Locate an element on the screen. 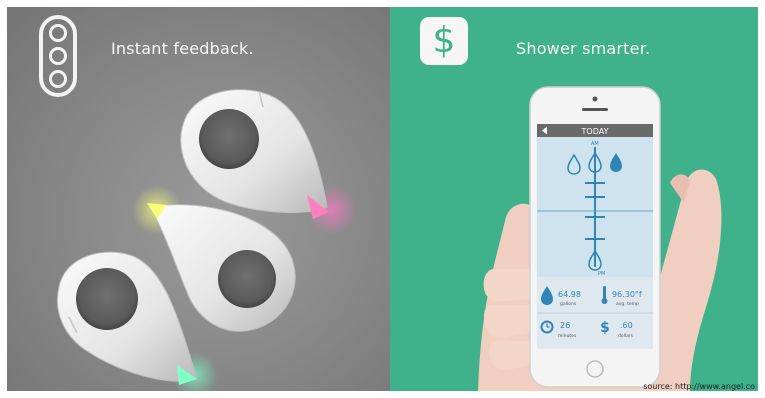 The width and height of the screenshot is (765, 398). gallons-label: gallons is located at coordinates (568, 304).